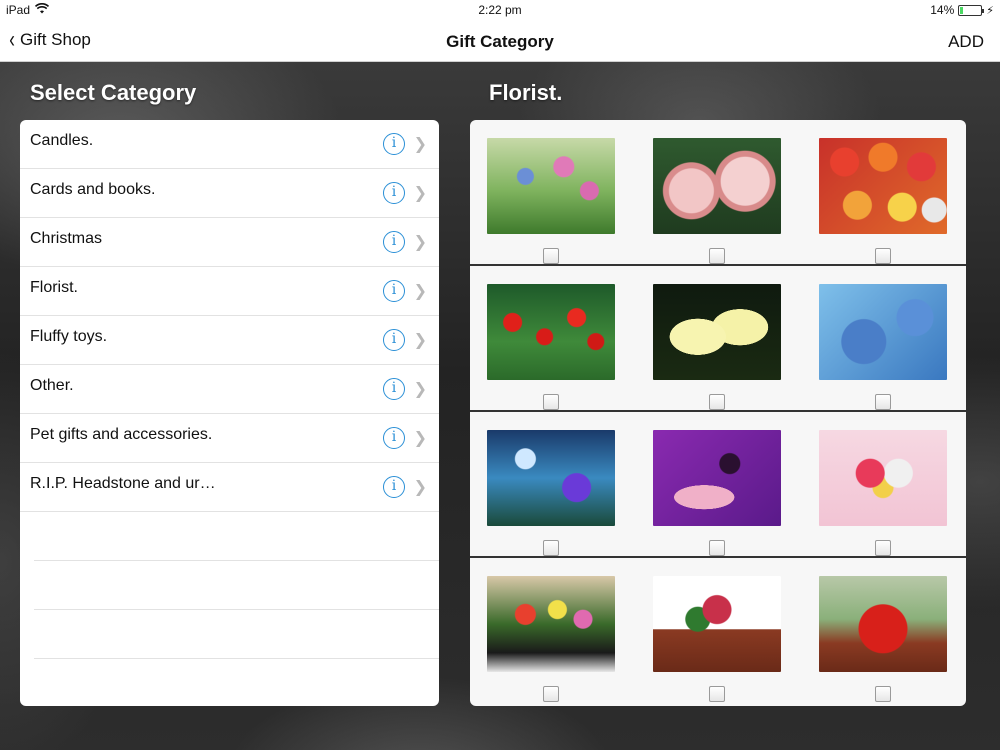 Image resolution: width=1000 pixels, height=750 pixels. I want to click on back-label: Gift Shop, so click(55, 39).